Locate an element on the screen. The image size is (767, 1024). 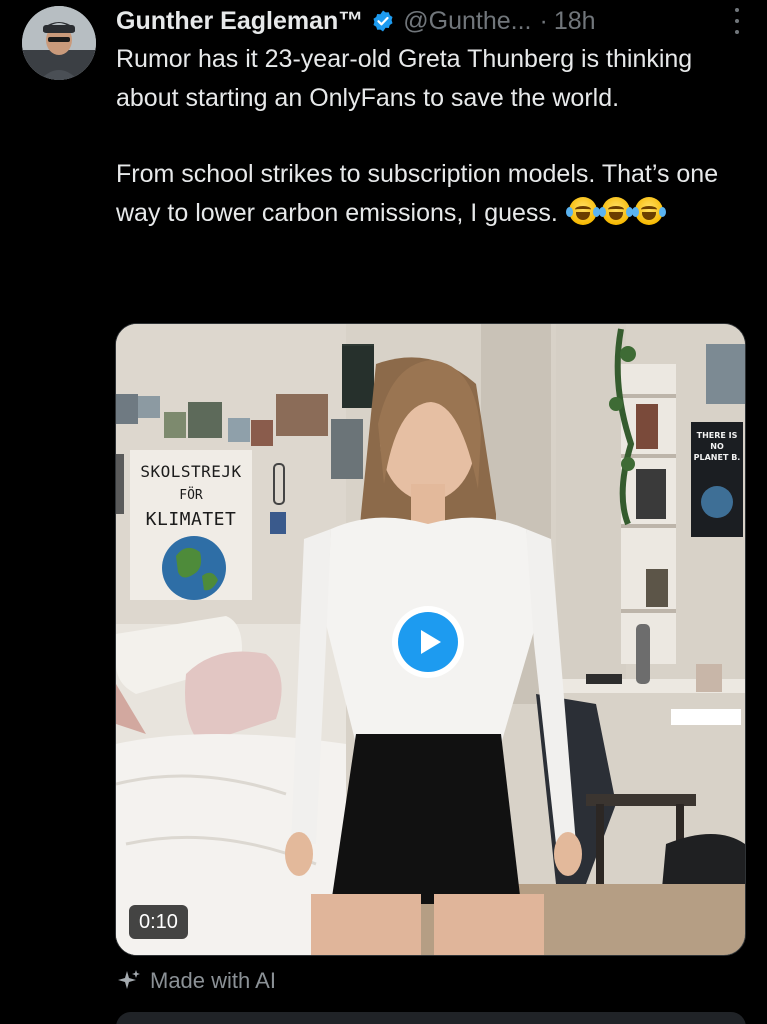
poster-line-2: NO is located at coordinates (717, 446).